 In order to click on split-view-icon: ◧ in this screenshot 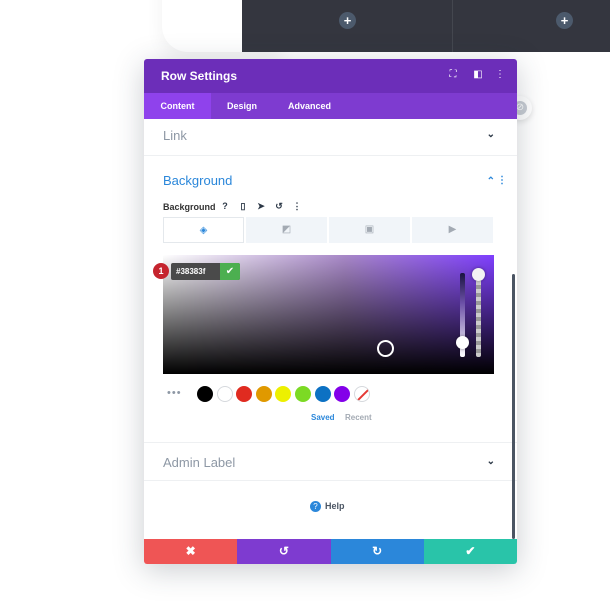, I will do `click(478, 75)`.